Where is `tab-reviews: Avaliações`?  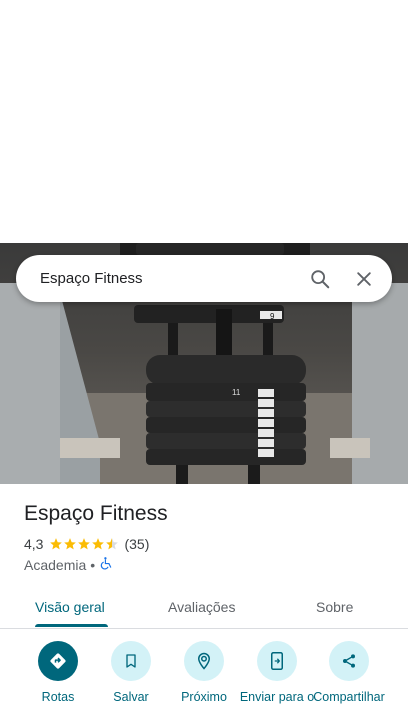 tab-reviews: Avaliações is located at coordinates (201, 607).